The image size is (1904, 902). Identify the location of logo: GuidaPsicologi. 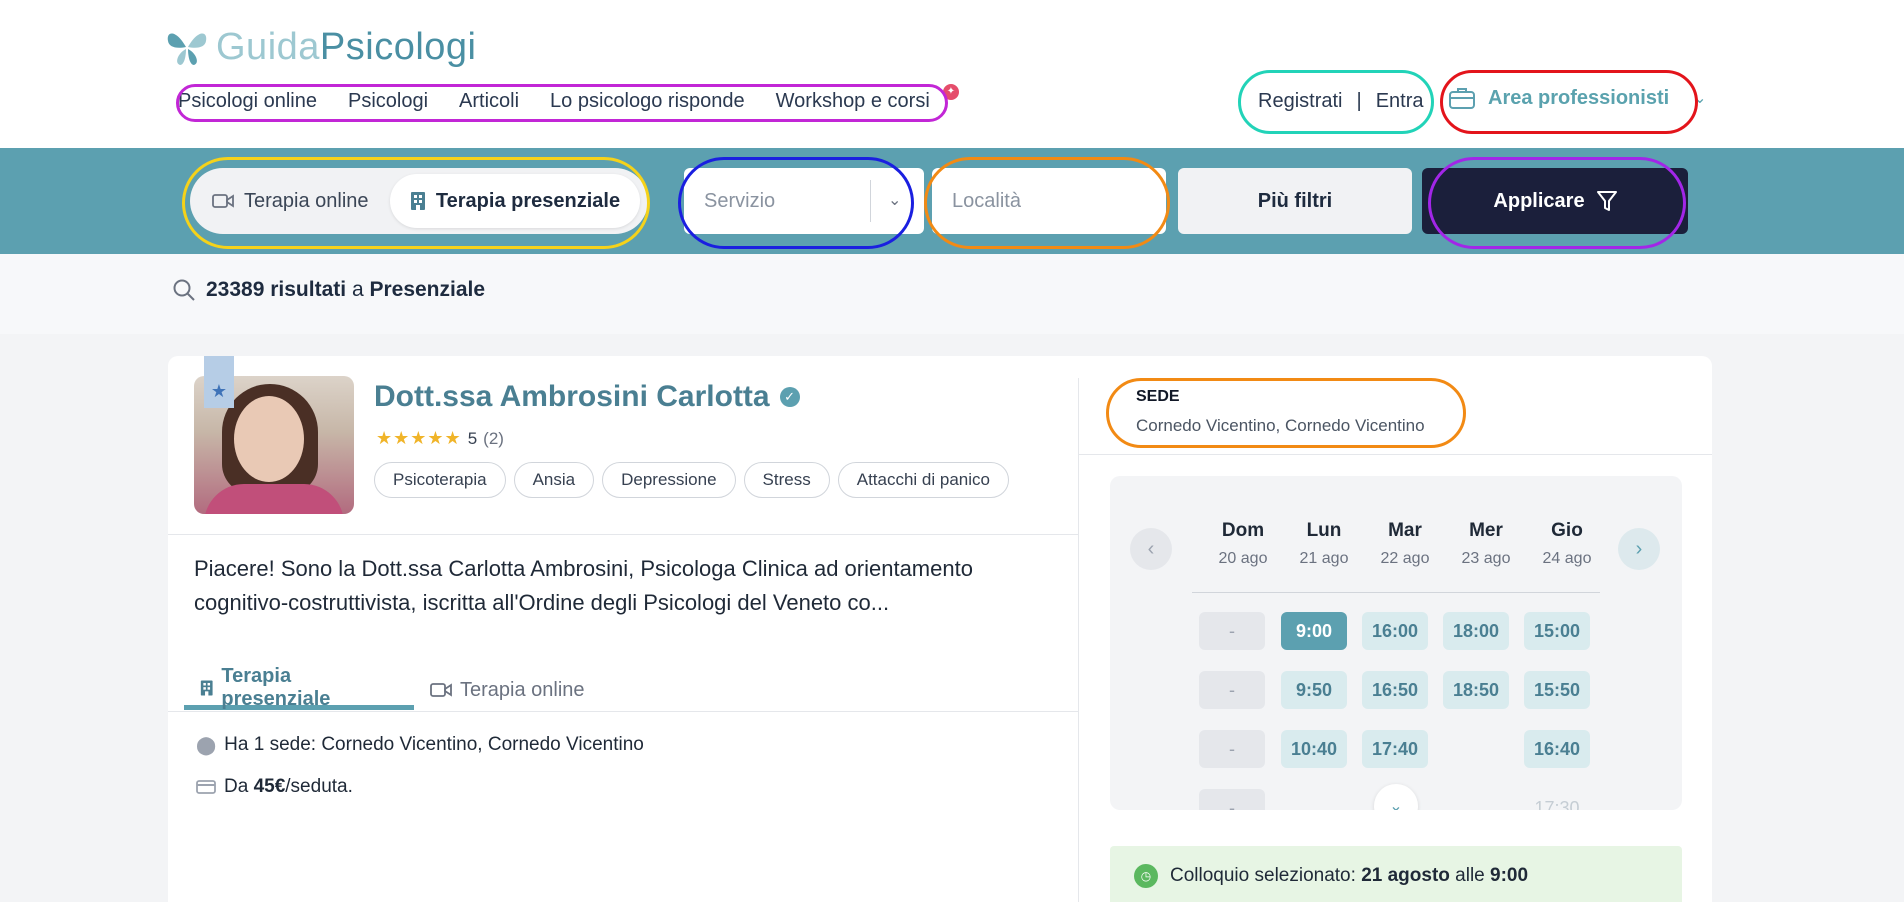
(321, 47).